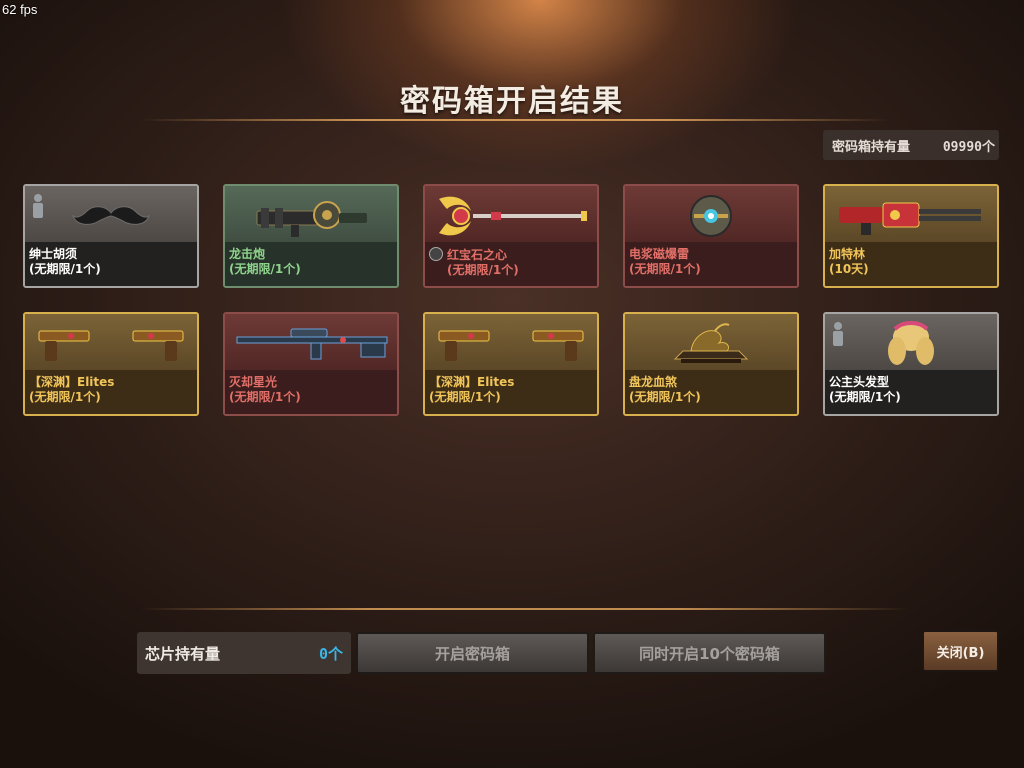  I want to click on open-box-button: 开启密码箱, so click(472, 653).